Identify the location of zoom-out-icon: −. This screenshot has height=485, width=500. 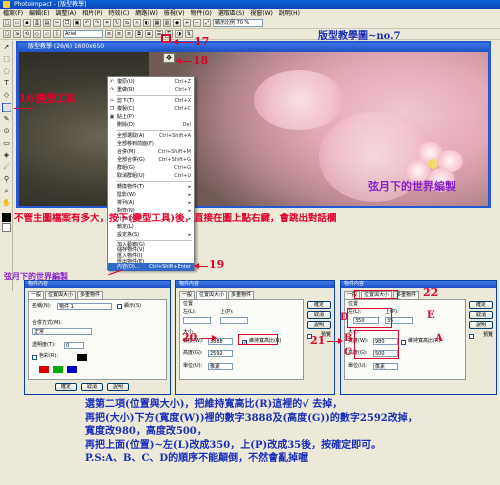
(197, 23).